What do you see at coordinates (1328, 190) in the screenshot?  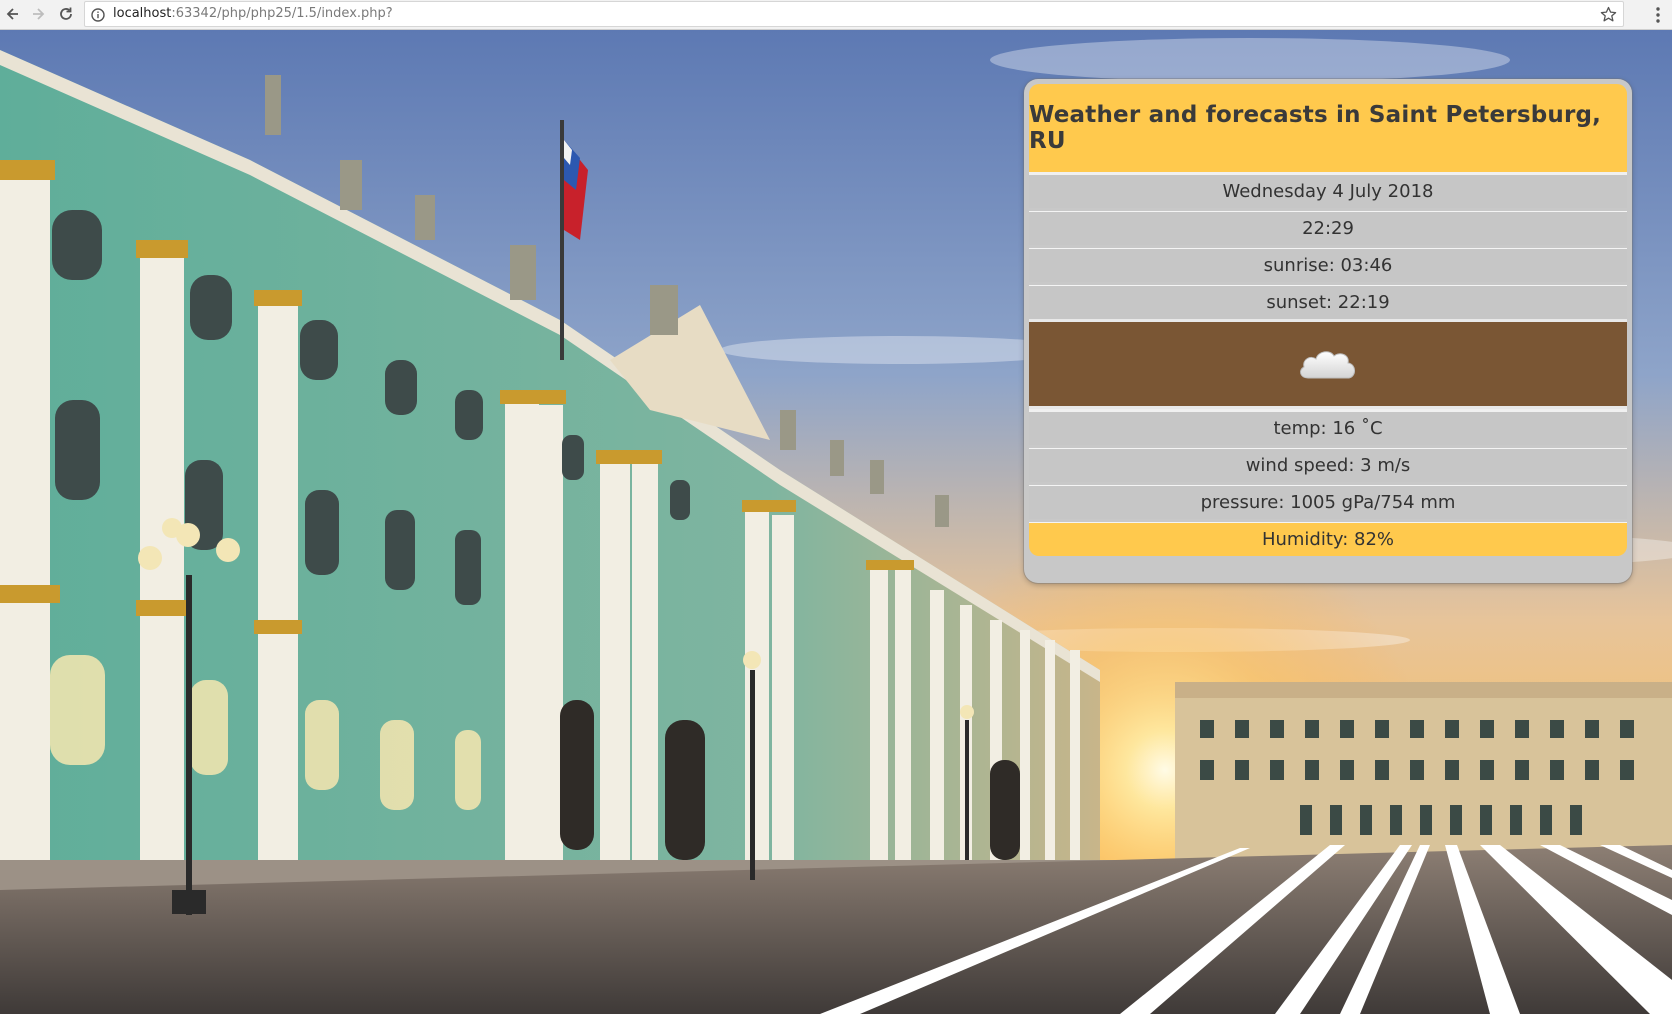 I see `date-row: Wednesday 4 July 2018` at bounding box center [1328, 190].